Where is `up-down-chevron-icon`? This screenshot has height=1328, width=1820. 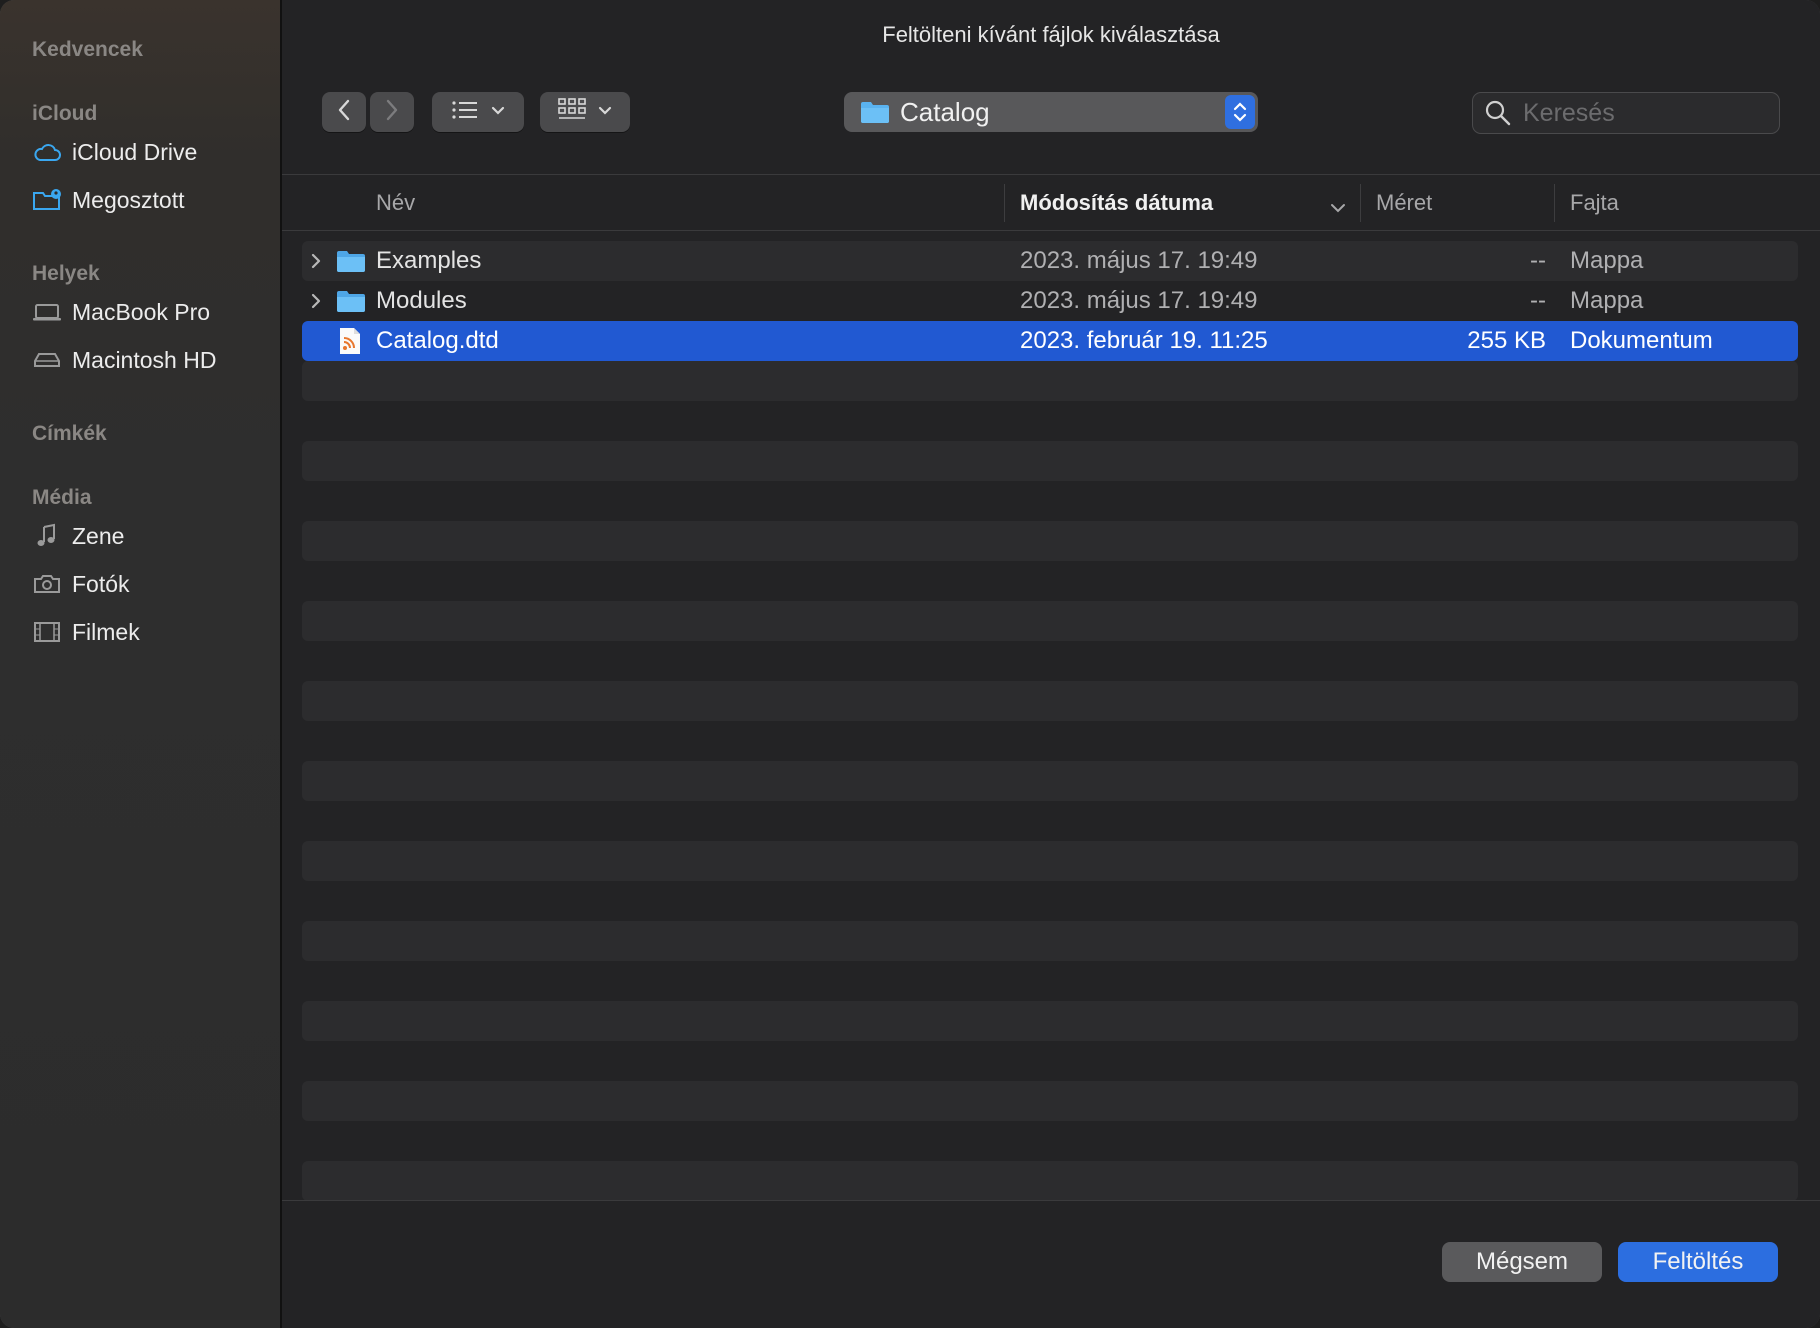
up-down-chevron-icon is located at coordinates (1240, 112).